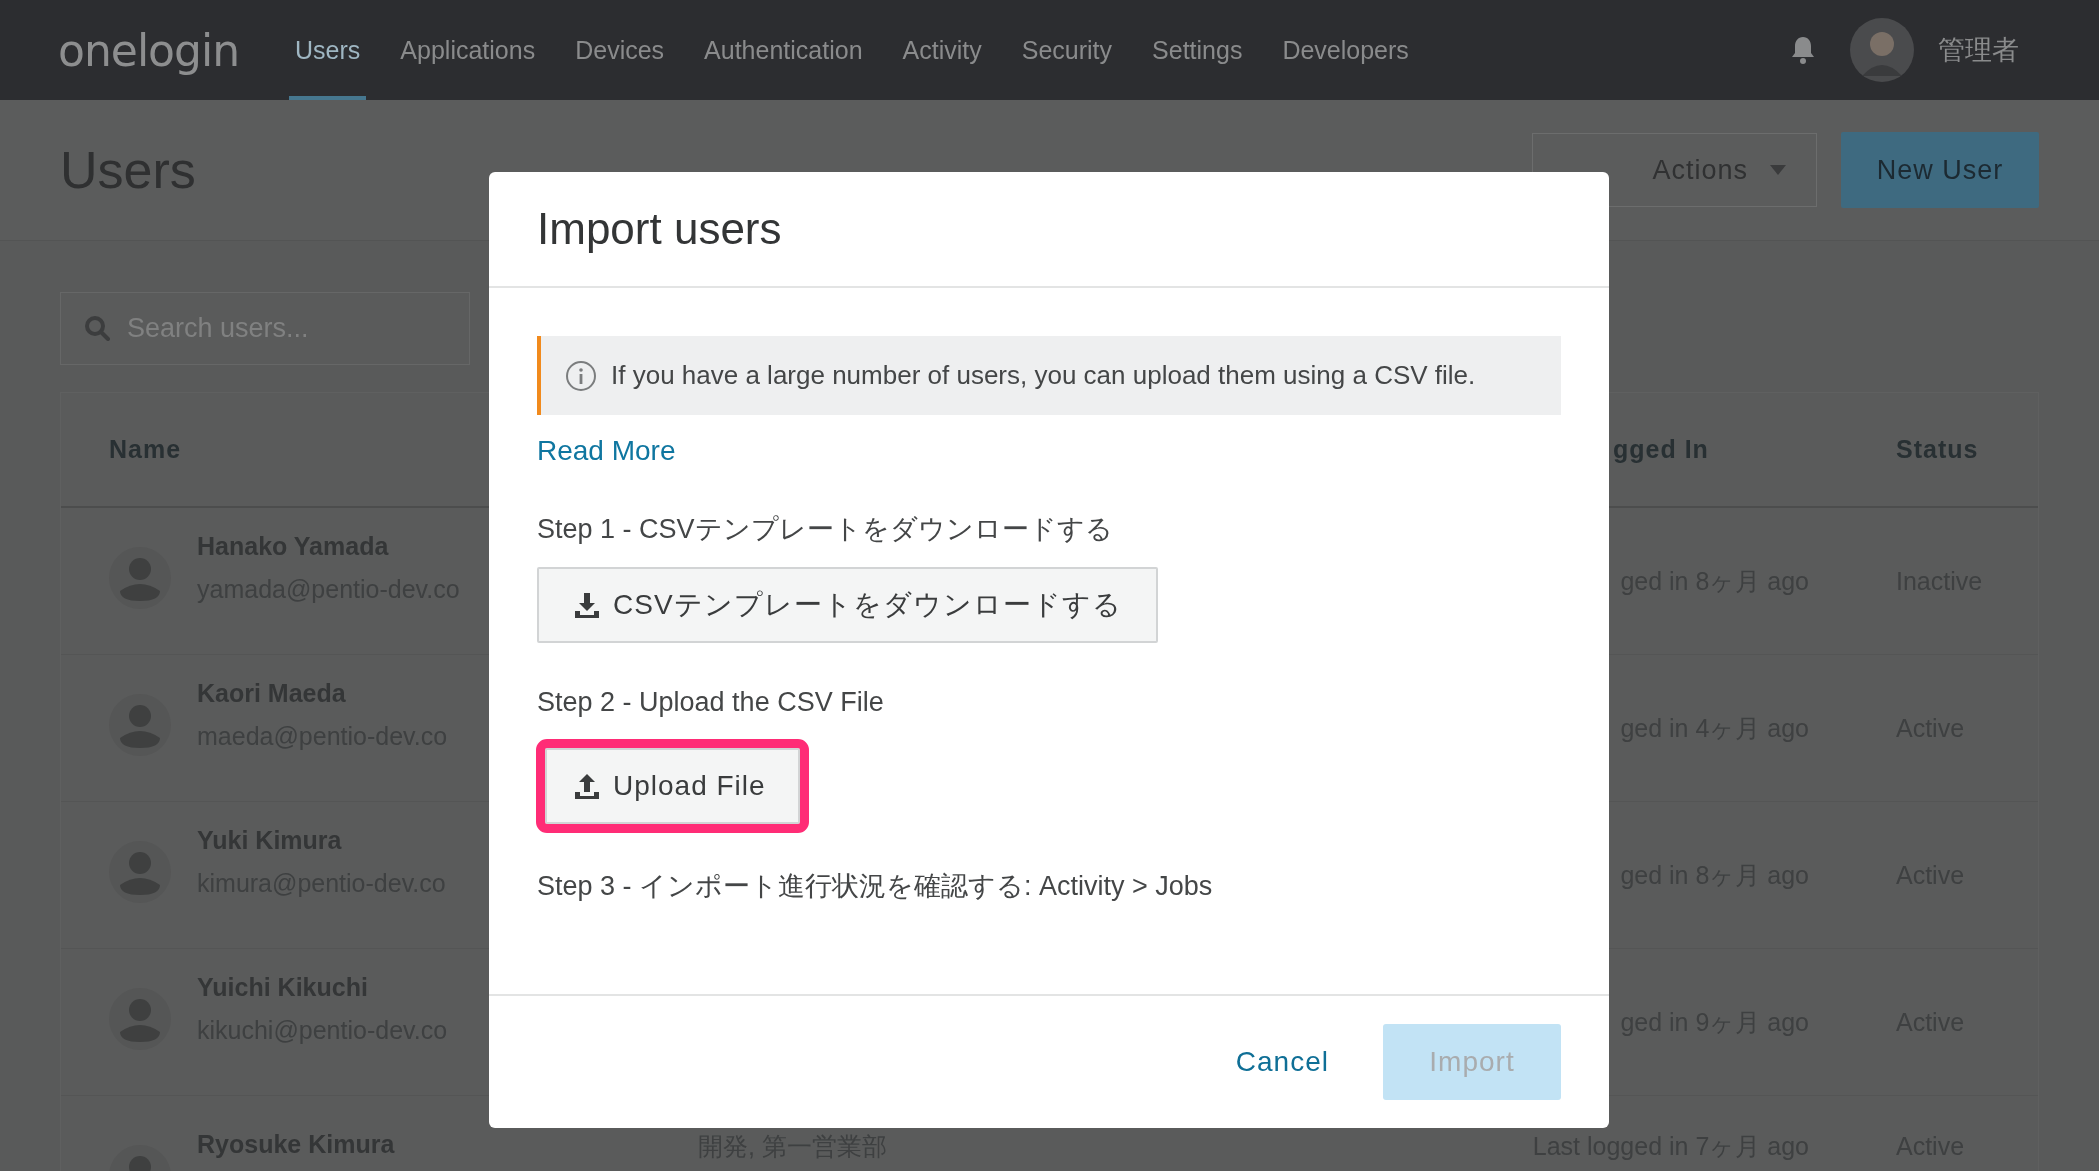 Image resolution: width=2099 pixels, height=1171 pixels. I want to click on logo: onelogin, so click(149, 50).